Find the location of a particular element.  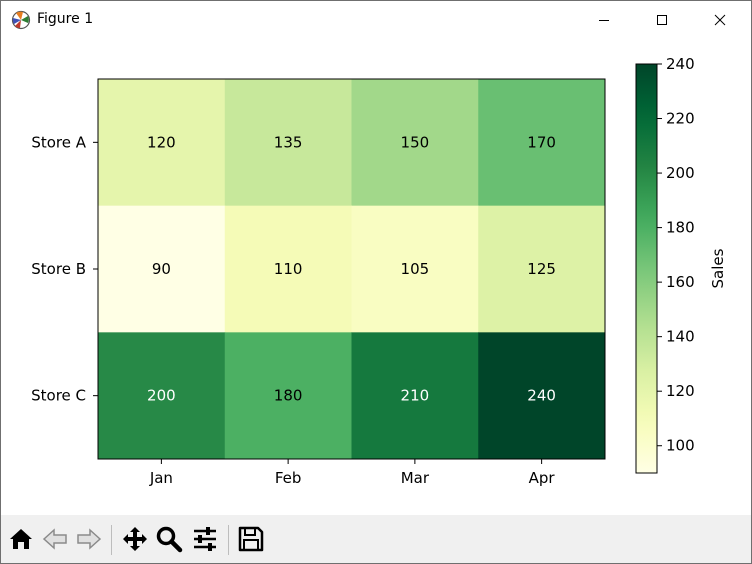

minimize-icon is located at coordinates (604, 20).